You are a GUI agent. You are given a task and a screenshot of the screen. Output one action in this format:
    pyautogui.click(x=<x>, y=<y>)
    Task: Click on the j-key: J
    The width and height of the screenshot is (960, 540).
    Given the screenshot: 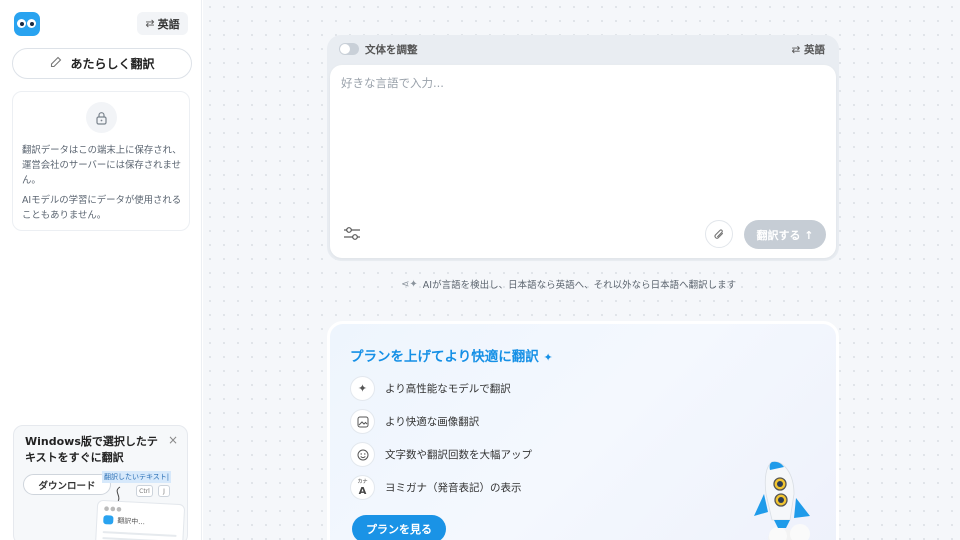 What is the action you would take?
    pyautogui.click(x=164, y=491)
    